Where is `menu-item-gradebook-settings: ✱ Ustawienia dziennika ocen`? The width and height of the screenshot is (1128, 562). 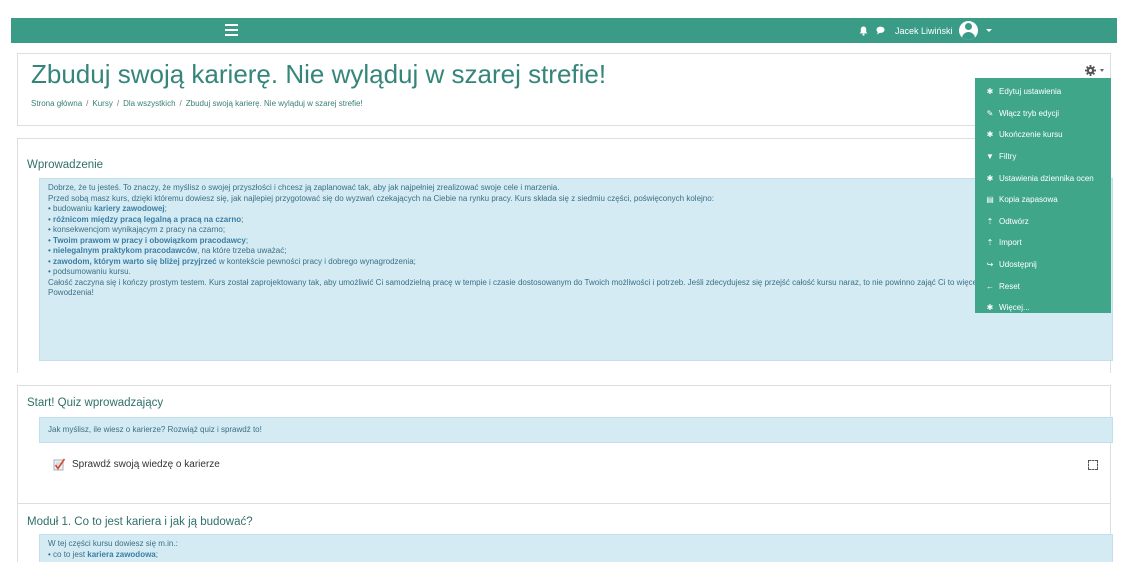 menu-item-gradebook-settings: ✱ Ustawienia dziennika ocen is located at coordinates (1043, 178).